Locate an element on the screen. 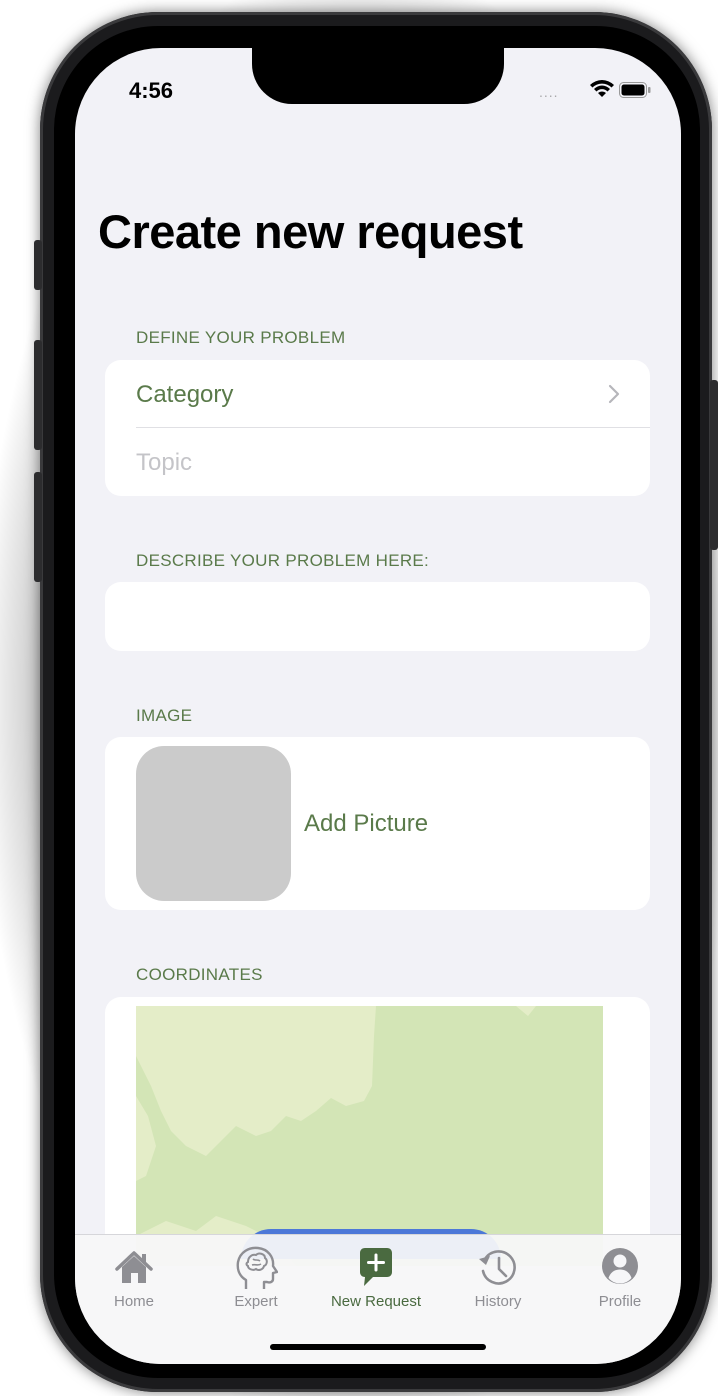  image-placeholder is located at coordinates (213, 823).